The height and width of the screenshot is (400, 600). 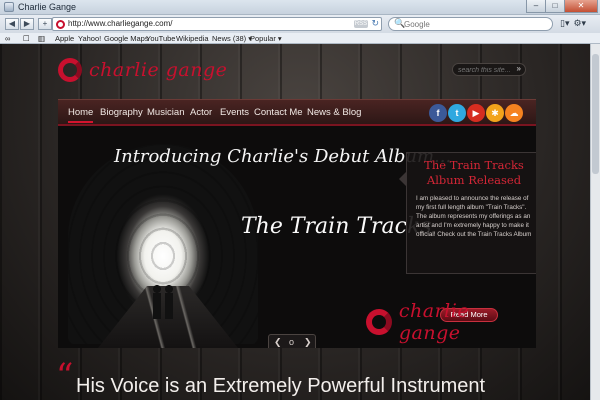 What do you see at coordinates (163, 302) in the screenshot?
I see `couple-silhouette` at bounding box center [163, 302].